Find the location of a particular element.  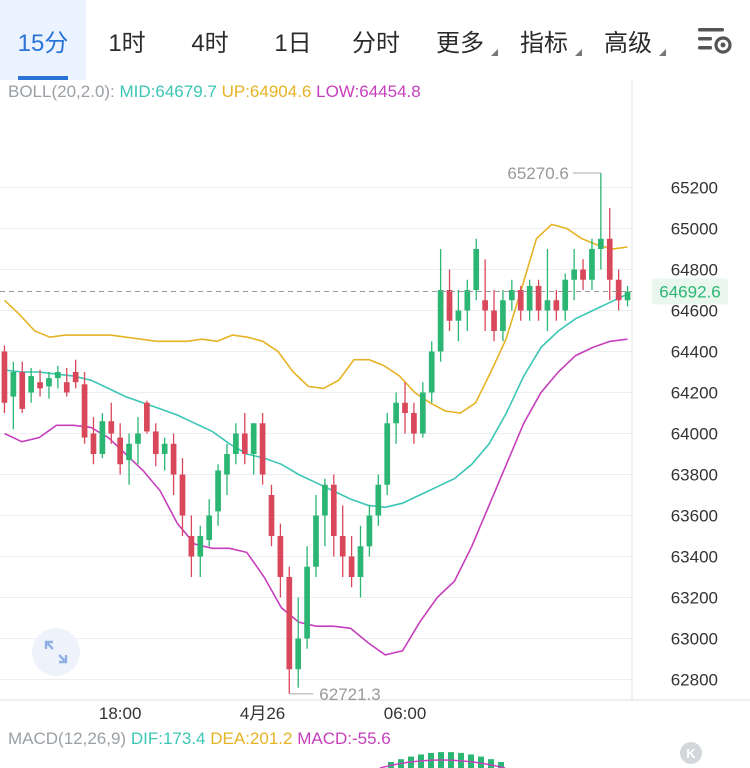

tab-0: 15分 is located at coordinates (43, 40).